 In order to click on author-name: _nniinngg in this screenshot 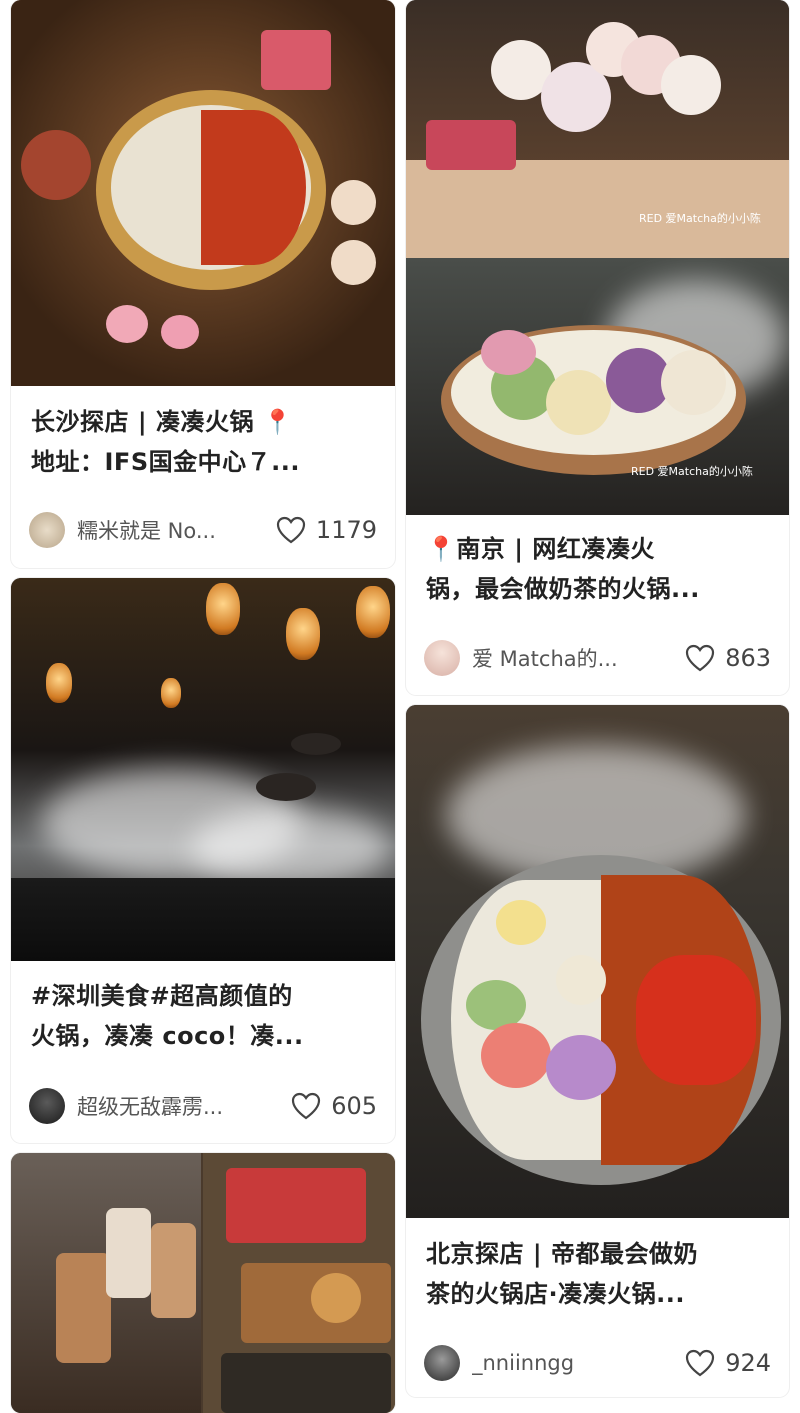, I will do `click(574, 1363)`.